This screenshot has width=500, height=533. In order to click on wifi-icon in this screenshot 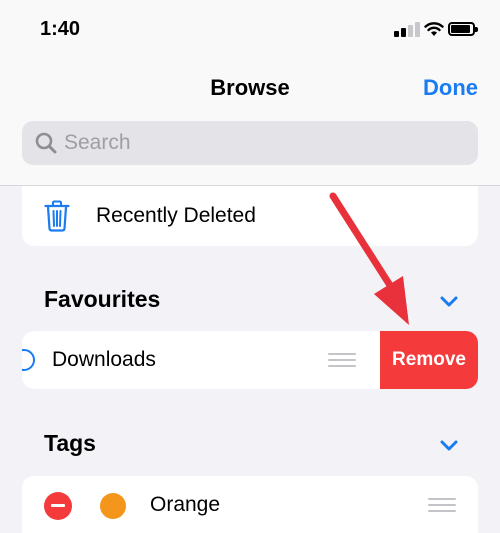, I will do `click(434, 29)`.